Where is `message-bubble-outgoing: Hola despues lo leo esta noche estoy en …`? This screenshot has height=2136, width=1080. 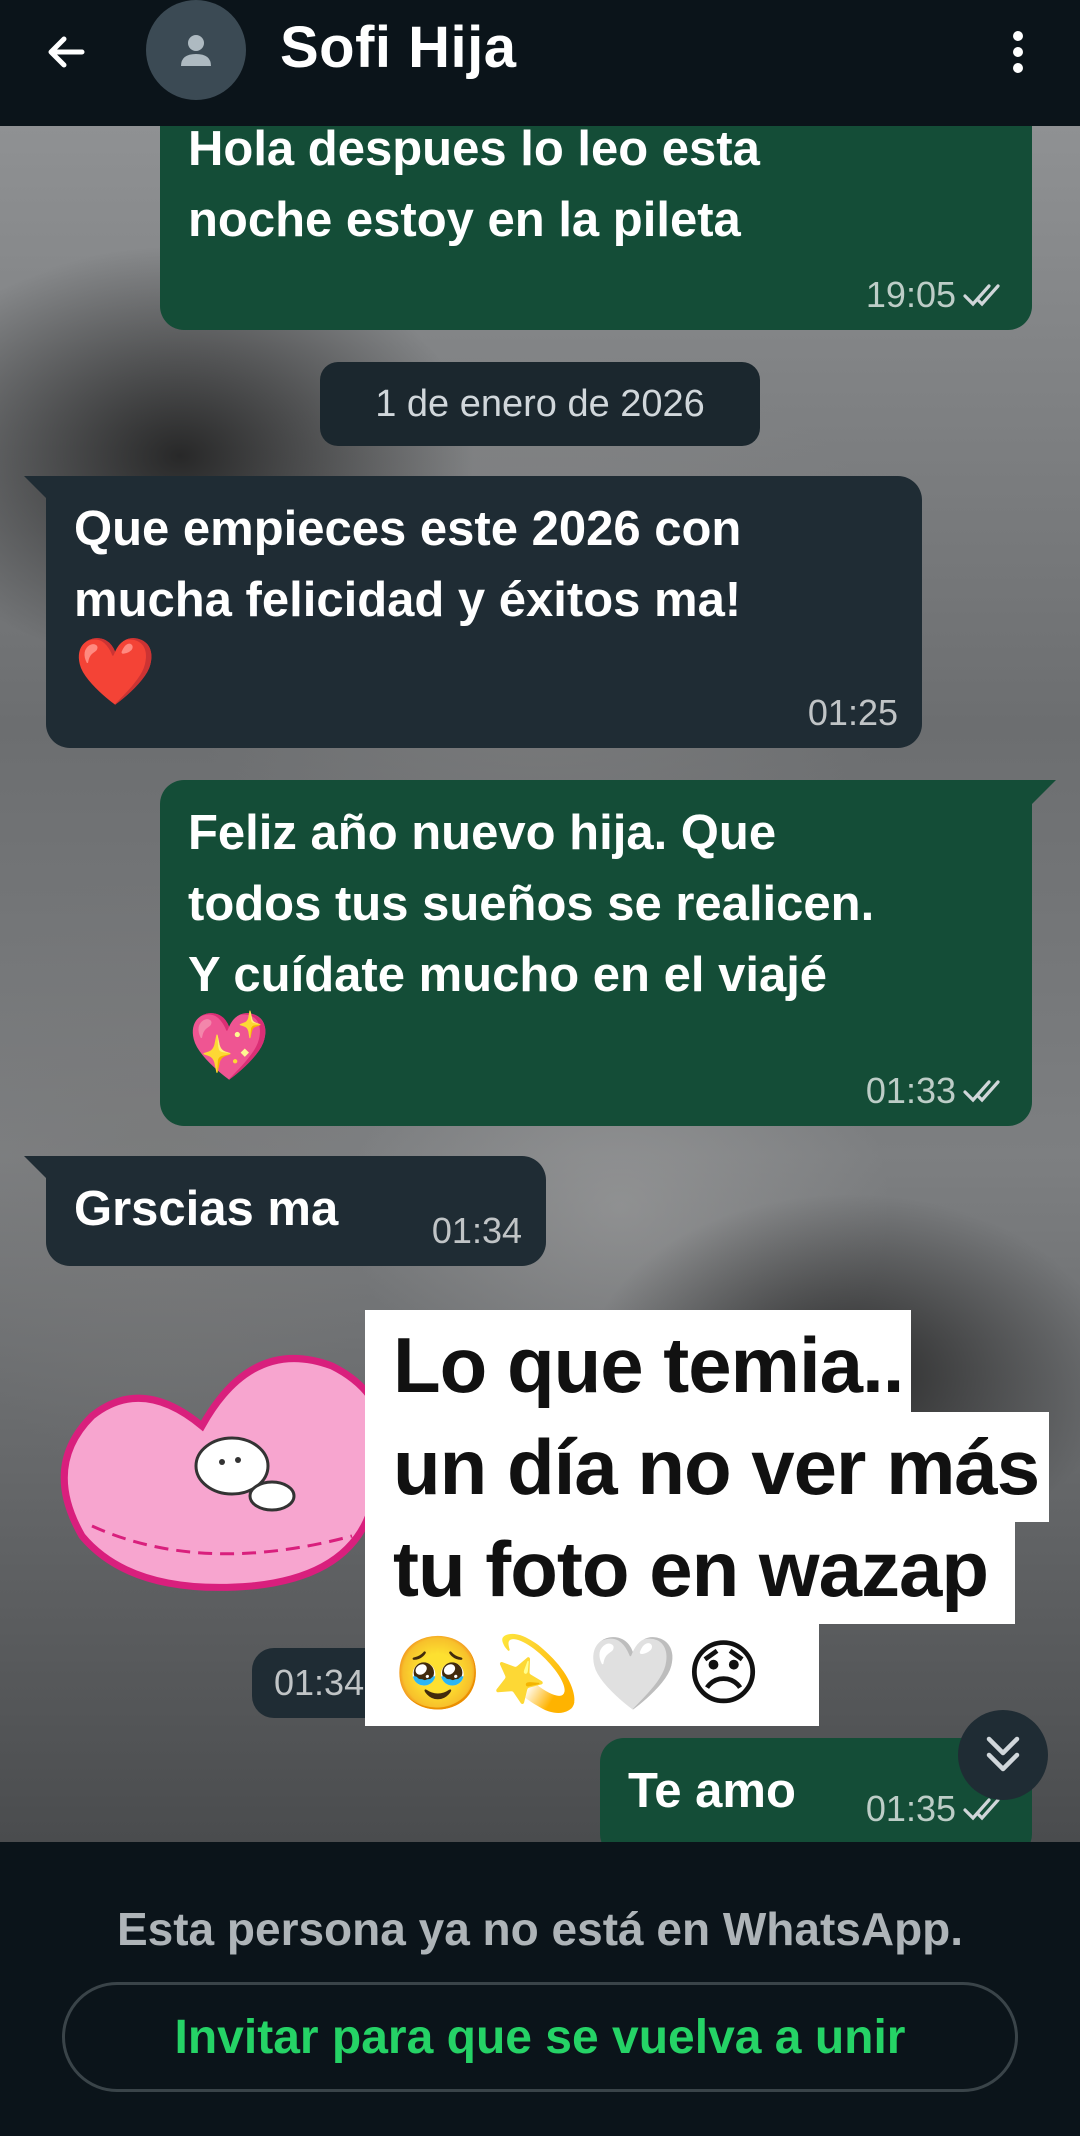
message-bubble-outgoing: Hola despues lo leo esta noche estoy en … is located at coordinates (596, 228).